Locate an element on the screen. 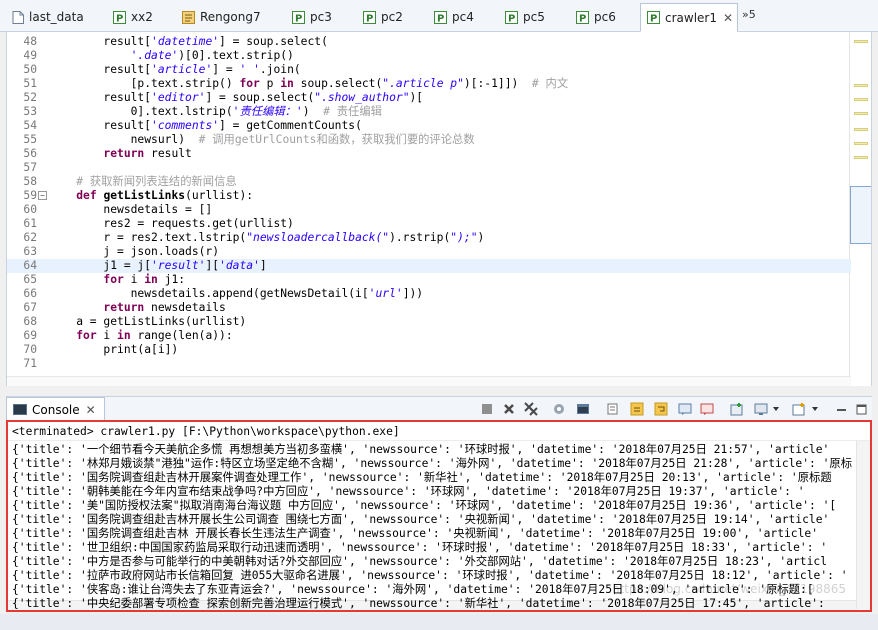 The height and width of the screenshot is (630, 878). console-tab: Console ✕ is located at coordinates (55, 409).